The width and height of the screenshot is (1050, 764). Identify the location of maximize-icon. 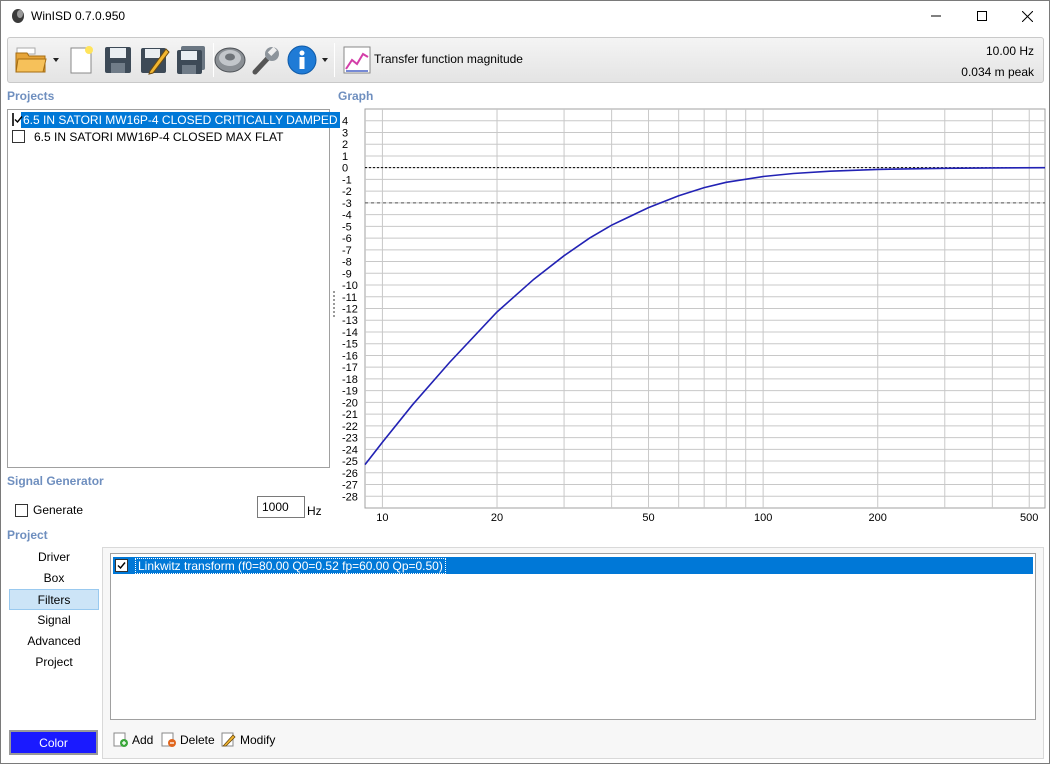
(982, 16).